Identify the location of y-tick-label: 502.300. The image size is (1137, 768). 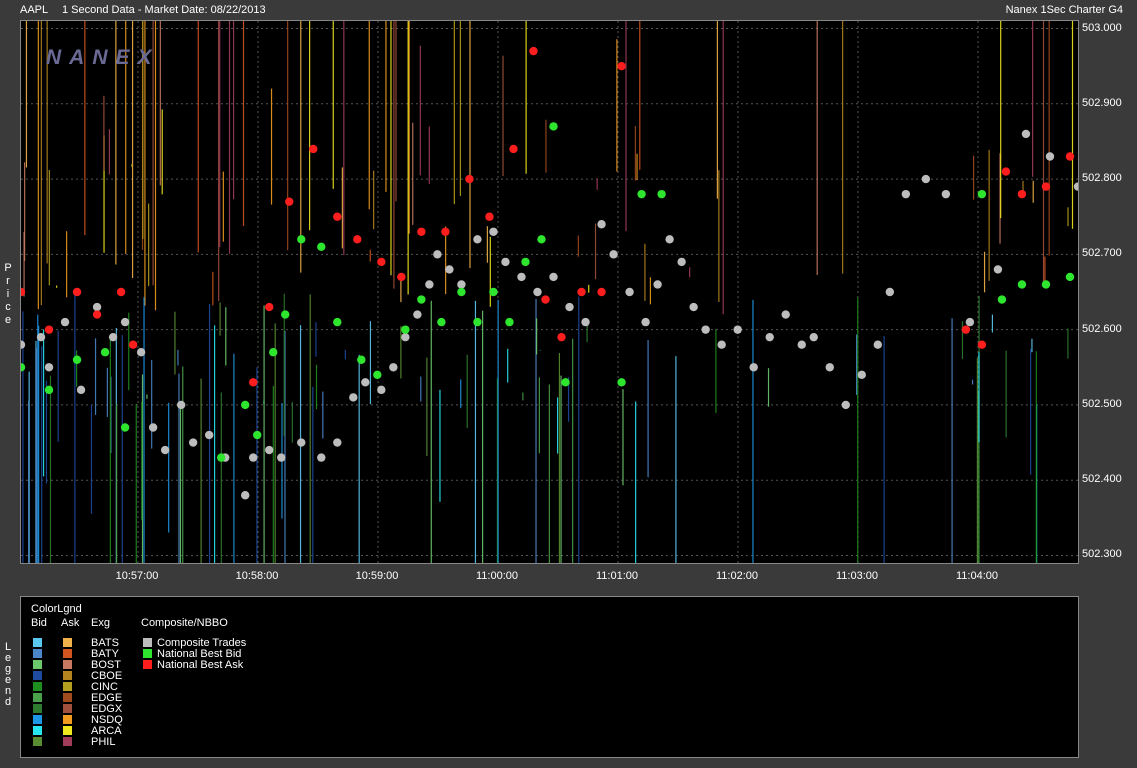
(1102, 554).